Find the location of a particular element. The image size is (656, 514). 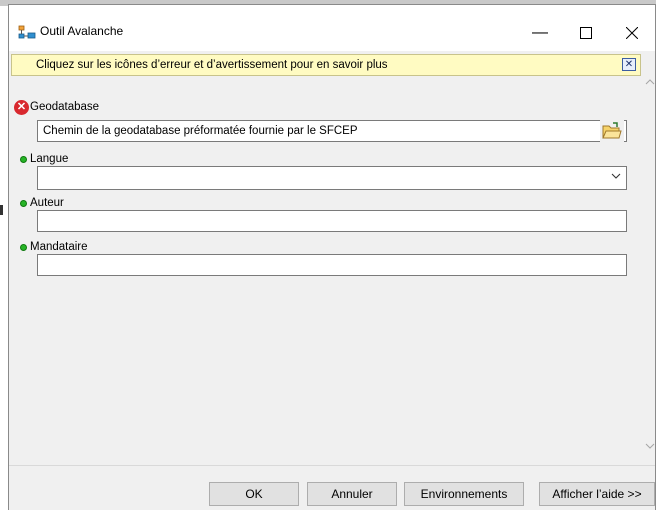

vertical-scrollbar is located at coordinates (649, 269).